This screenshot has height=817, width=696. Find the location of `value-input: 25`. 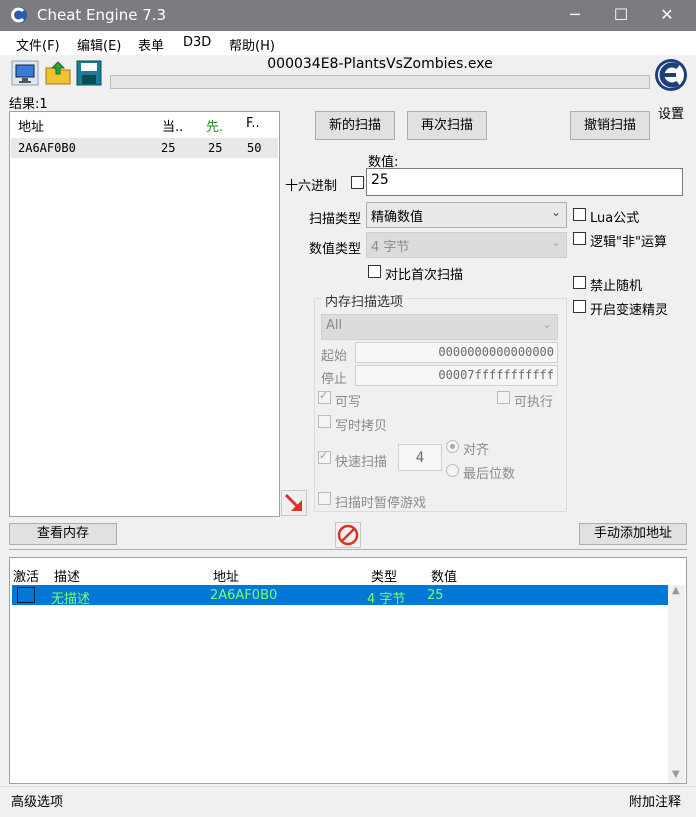

value-input: 25 is located at coordinates (524, 182).